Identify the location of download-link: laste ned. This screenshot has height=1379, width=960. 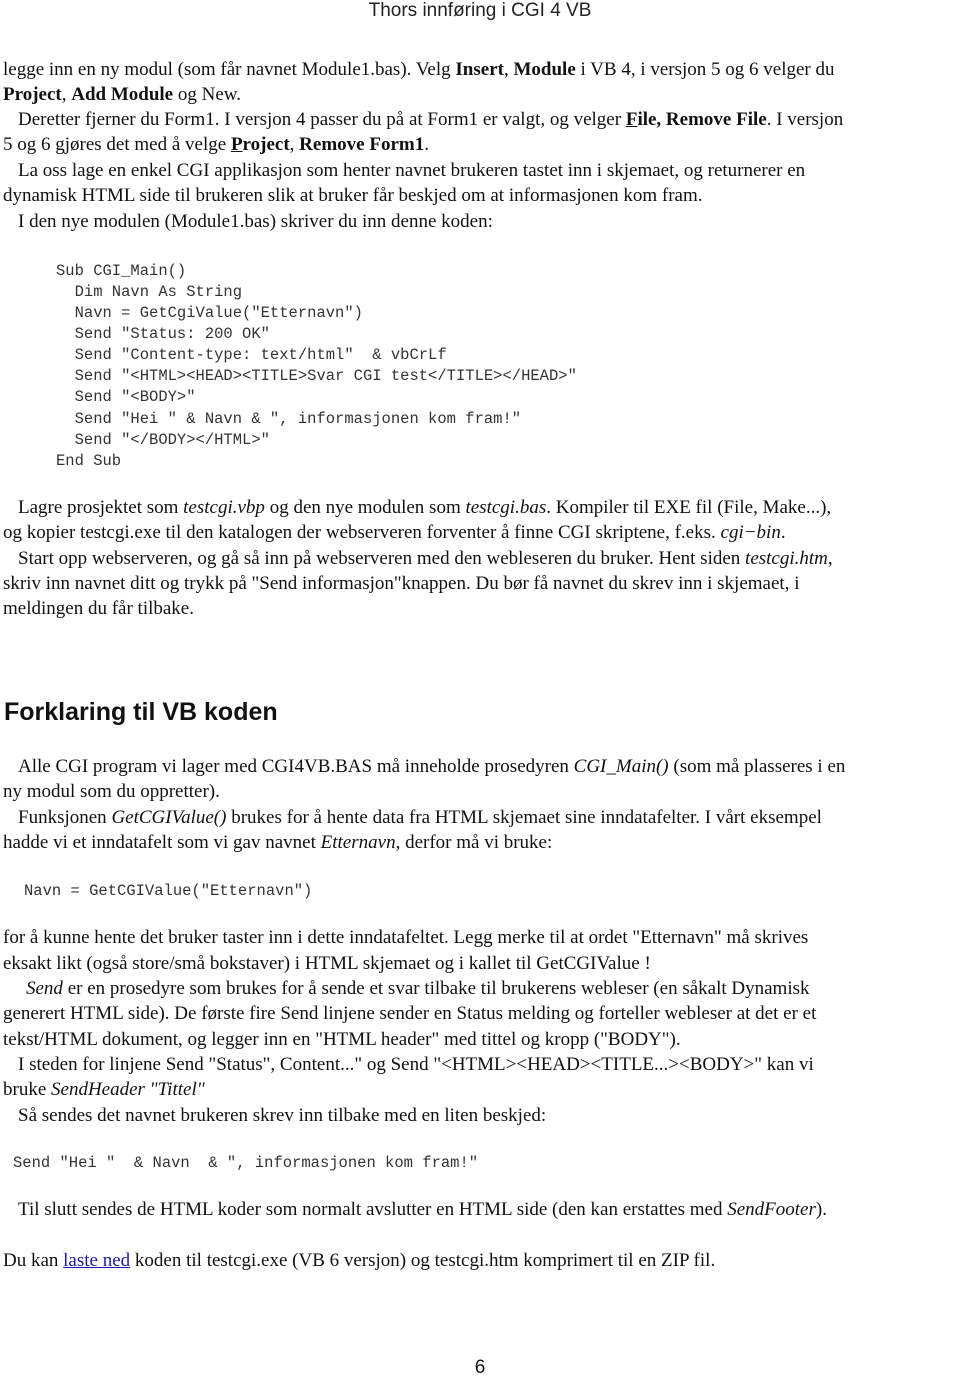
(96, 1260).